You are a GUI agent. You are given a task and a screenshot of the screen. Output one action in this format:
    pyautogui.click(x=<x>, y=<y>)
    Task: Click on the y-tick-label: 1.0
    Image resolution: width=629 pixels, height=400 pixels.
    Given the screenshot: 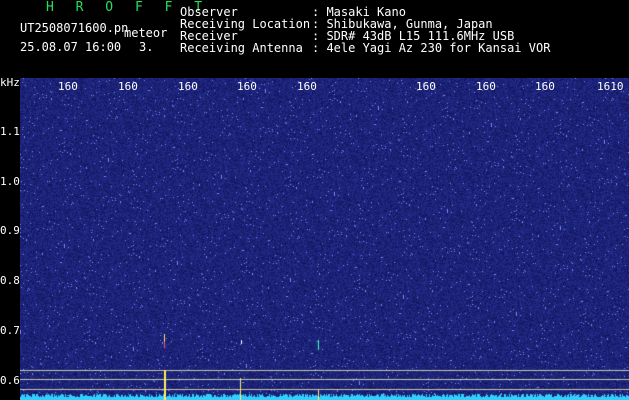 What is the action you would take?
    pyautogui.click(x=10, y=181)
    